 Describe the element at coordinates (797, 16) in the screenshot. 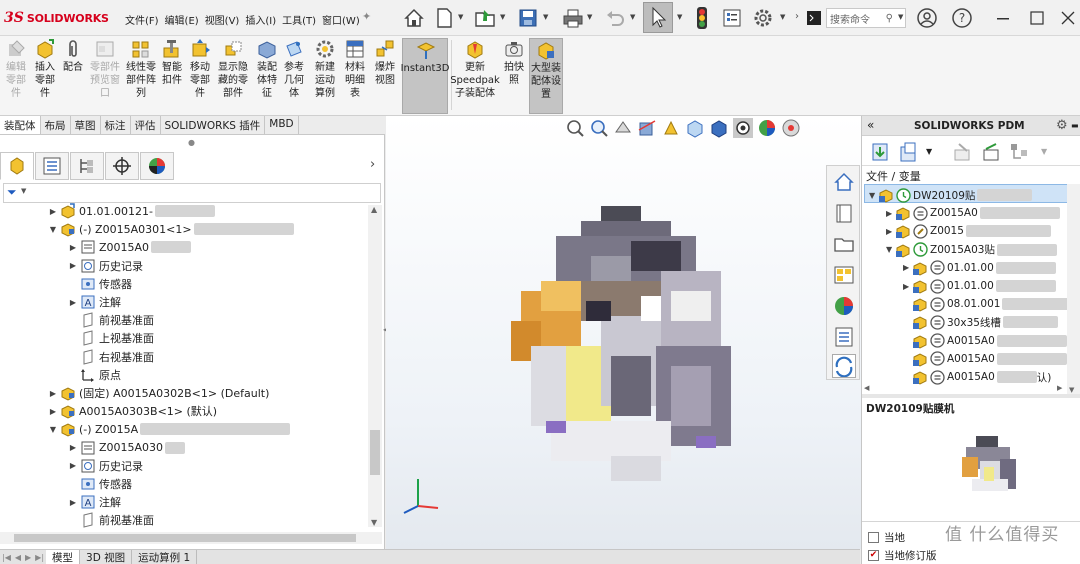

I see `toolbar-overflow-icon: ›` at that location.